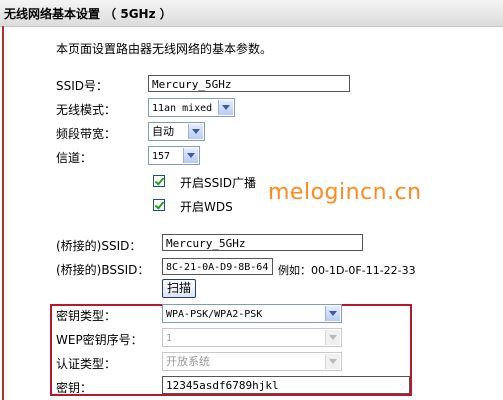 The width and height of the screenshot is (503, 400). I want to click on wds-checkbox, so click(159, 205).